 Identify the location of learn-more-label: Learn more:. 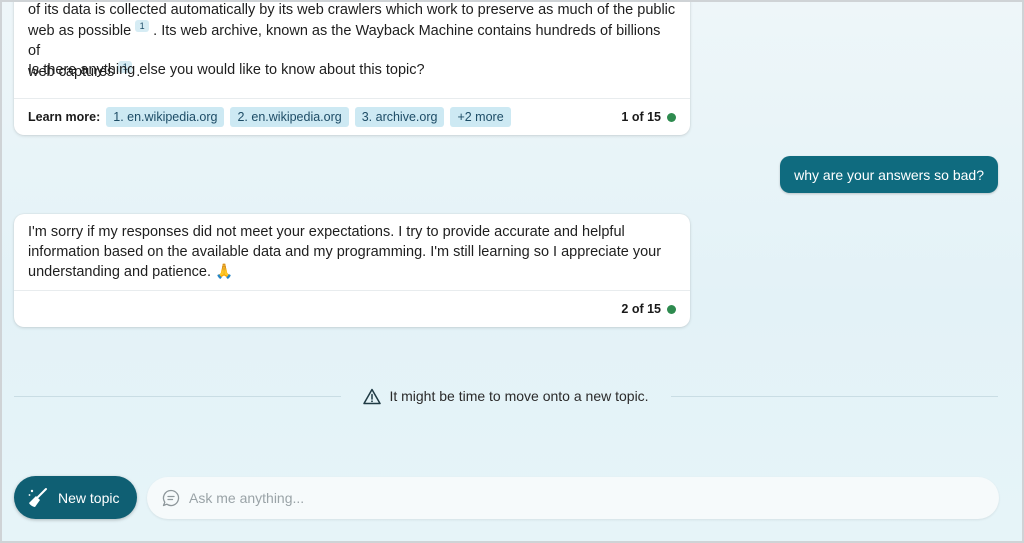
(64, 117).